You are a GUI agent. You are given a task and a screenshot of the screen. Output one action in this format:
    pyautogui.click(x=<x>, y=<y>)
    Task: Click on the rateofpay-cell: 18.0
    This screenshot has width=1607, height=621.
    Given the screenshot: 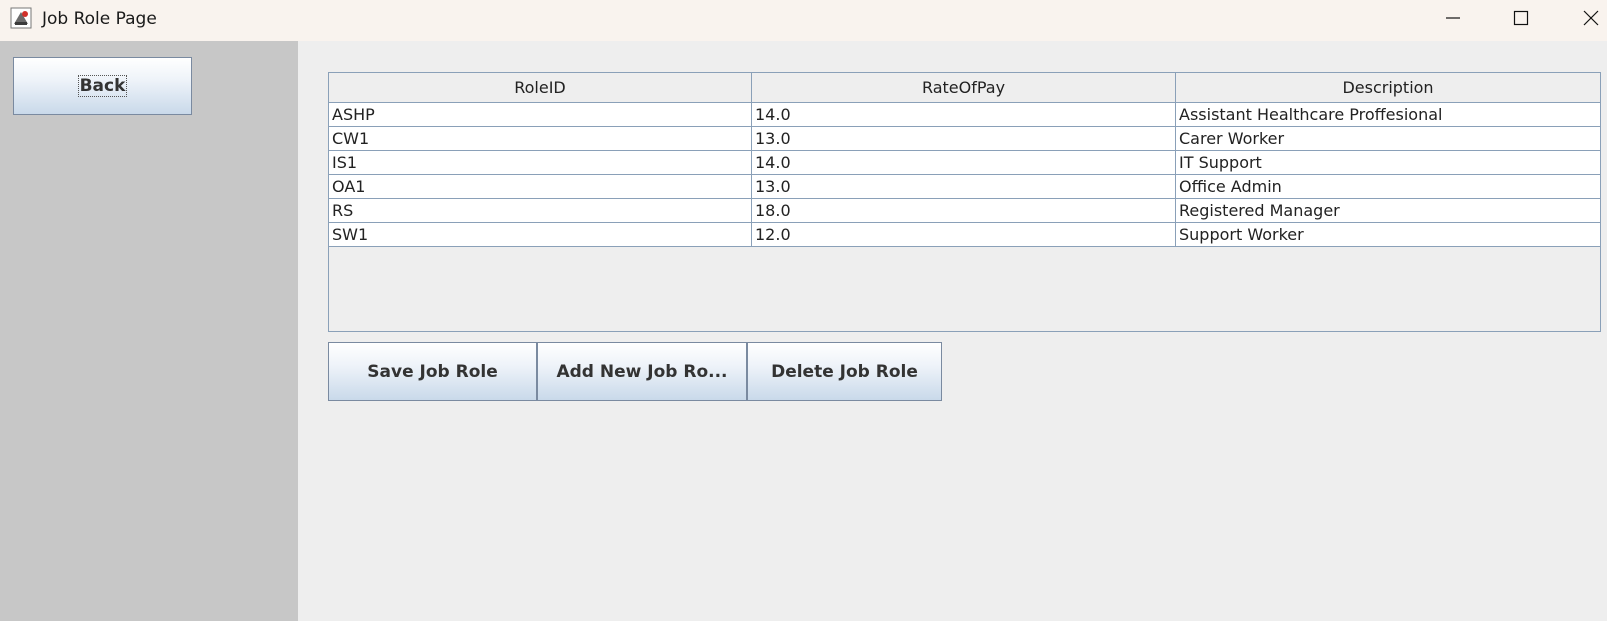 What is the action you would take?
    pyautogui.click(x=964, y=211)
    